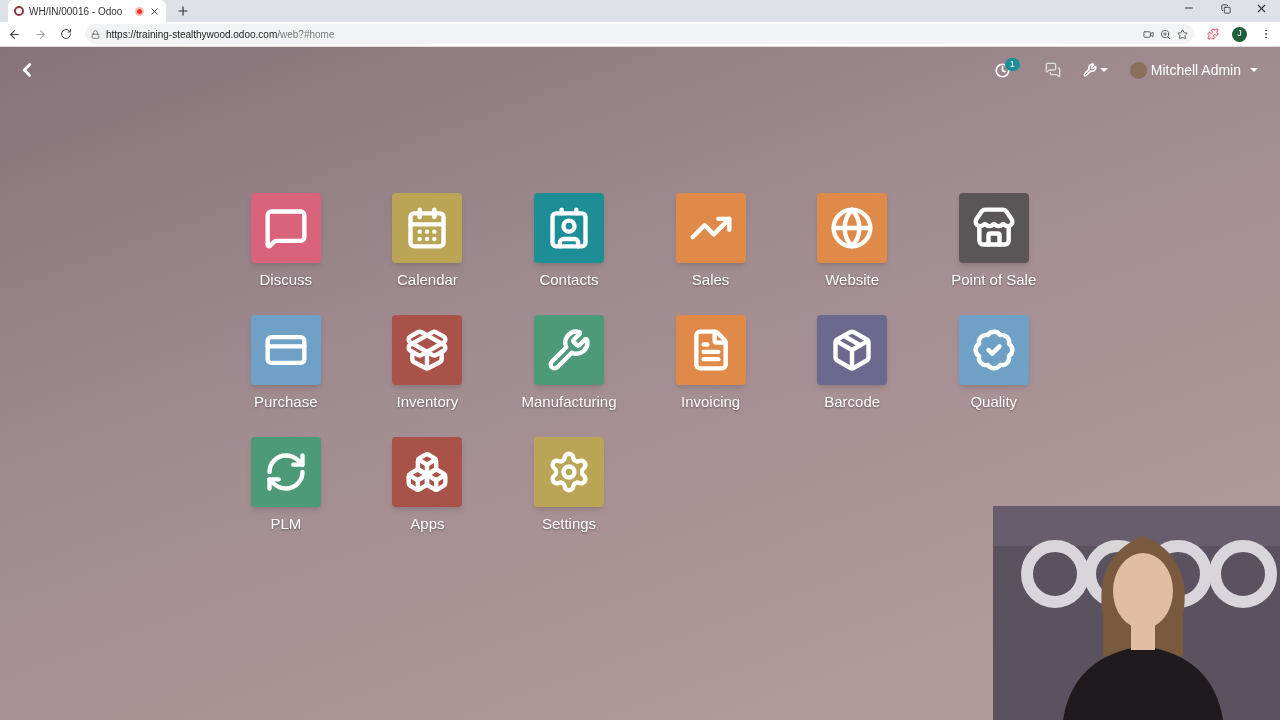 The height and width of the screenshot is (720, 1280). I want to click on recording-icon, so click(139, 11).